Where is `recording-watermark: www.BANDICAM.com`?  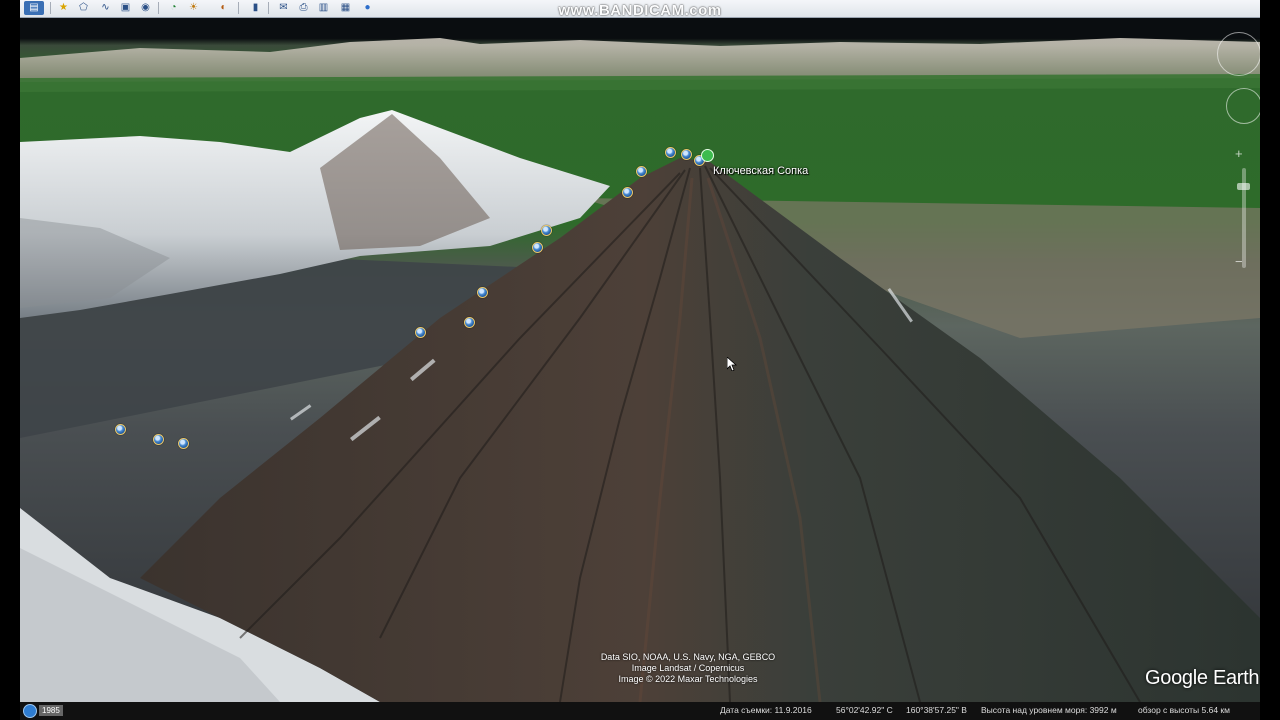 recording-watermark: www.BANDICAM.com is located at coordinates (640, 10).